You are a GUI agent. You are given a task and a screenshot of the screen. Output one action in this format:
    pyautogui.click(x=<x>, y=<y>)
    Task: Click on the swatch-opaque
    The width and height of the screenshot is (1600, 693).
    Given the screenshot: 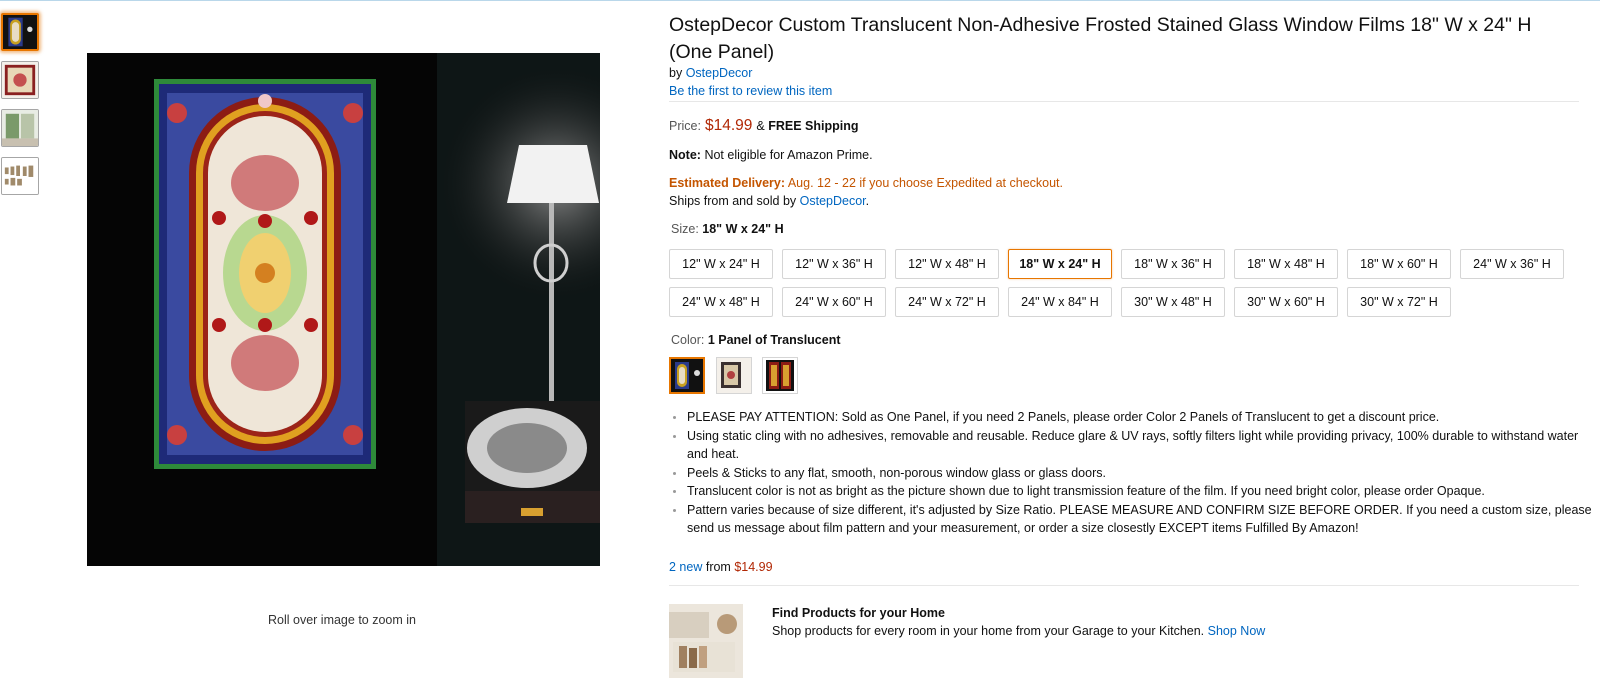 What is the action you would take?
    pyautogui.click(x=734, y=375)
    